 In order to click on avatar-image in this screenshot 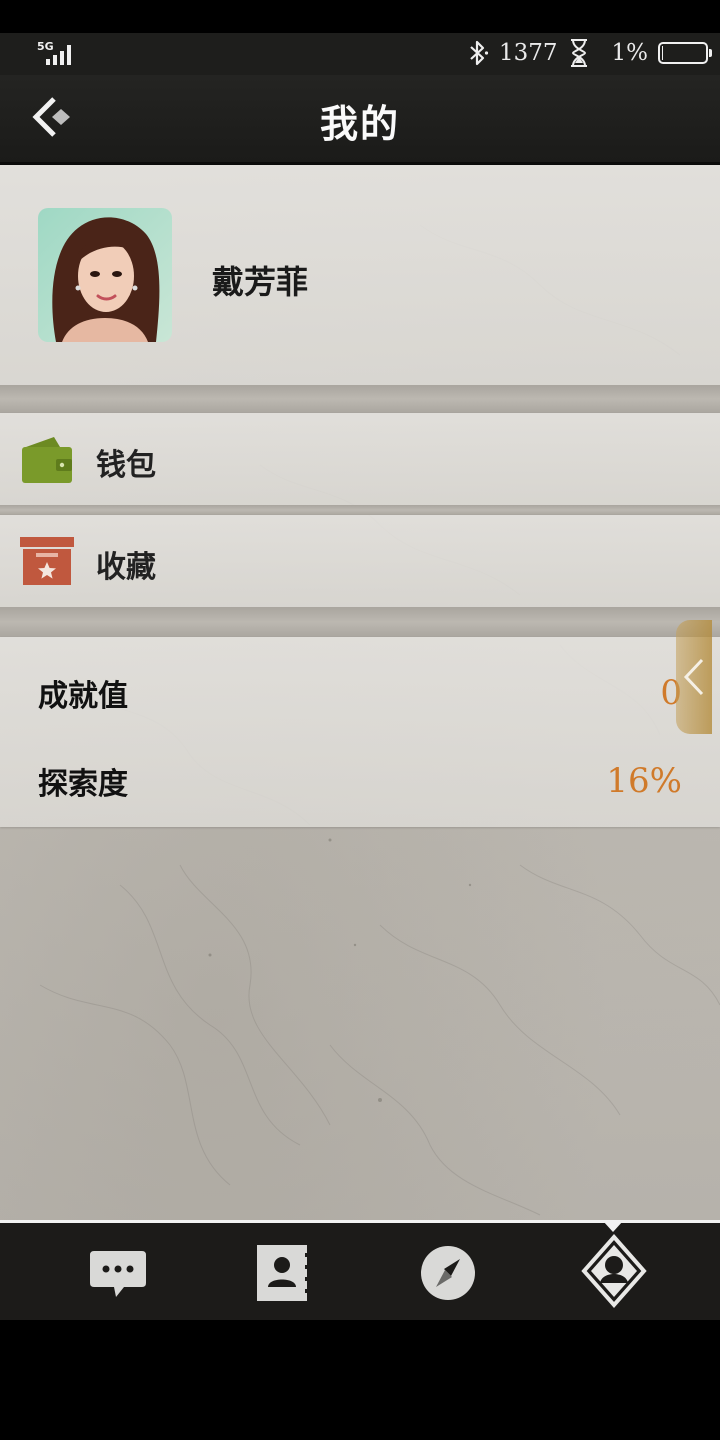, I will do `click(105, 275)`.